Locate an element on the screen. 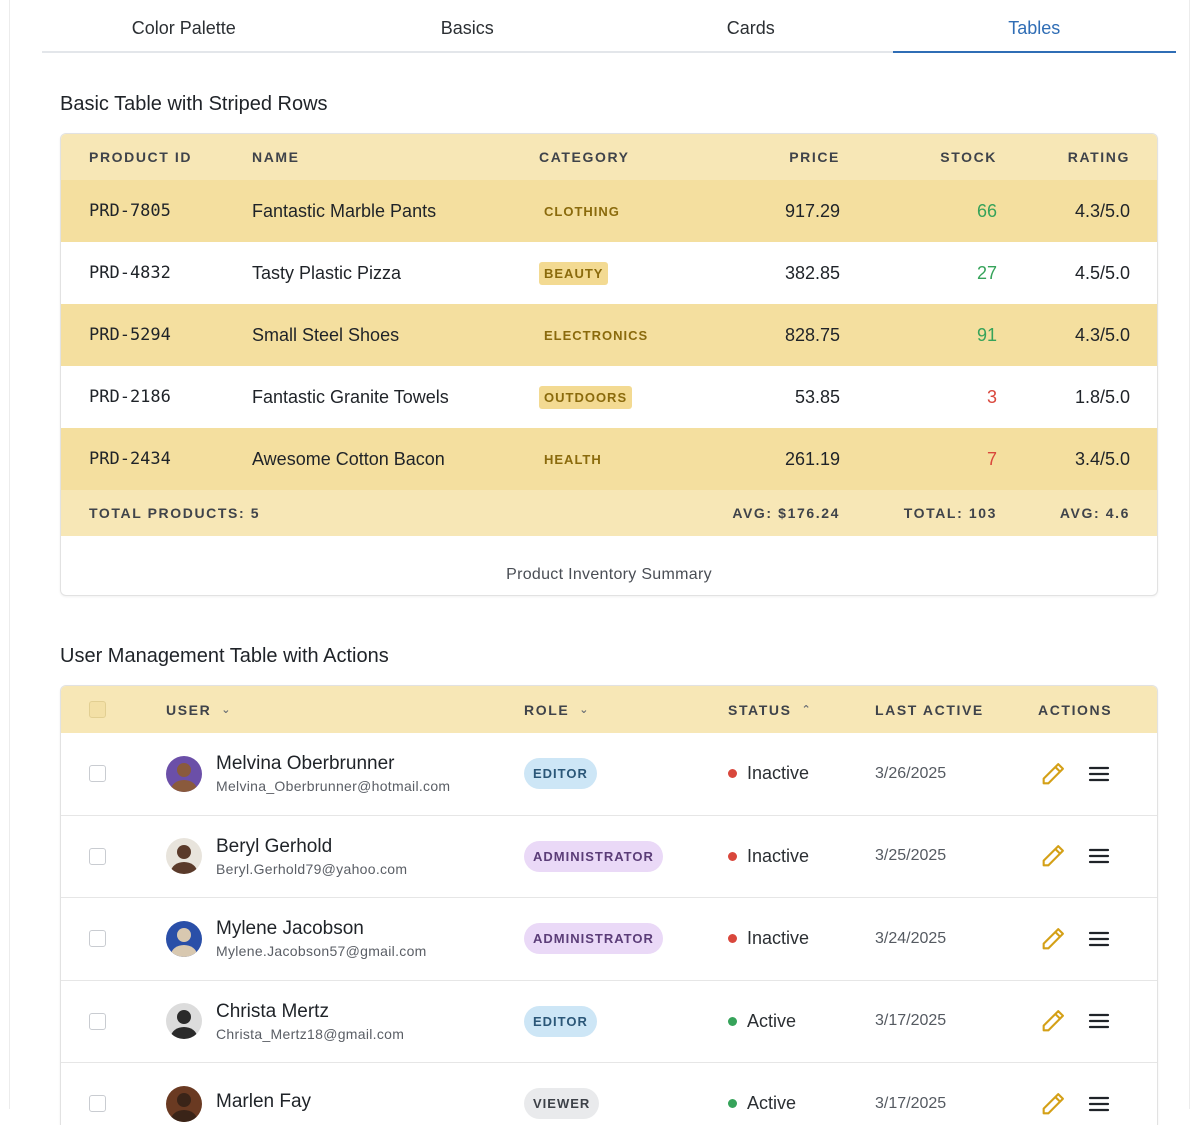 This screenshot has height=1125, width=1200. col-header-role: ROLE ⌄ is located at coordinates (557, 709).